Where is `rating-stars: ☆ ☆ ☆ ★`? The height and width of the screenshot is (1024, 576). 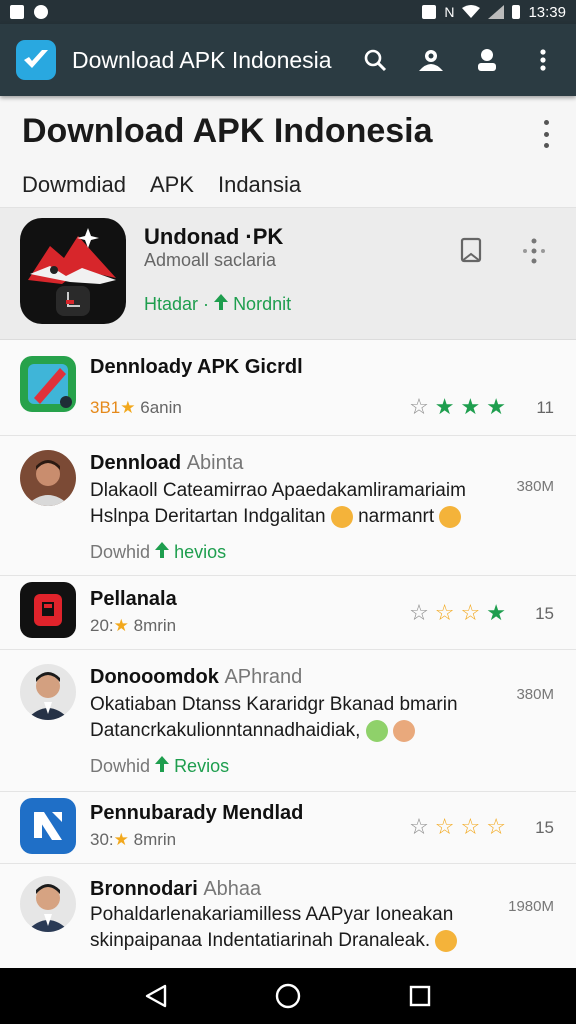 rating-stars: ☆ ☆ ☆ ★ is located at coordinates (457, 613).